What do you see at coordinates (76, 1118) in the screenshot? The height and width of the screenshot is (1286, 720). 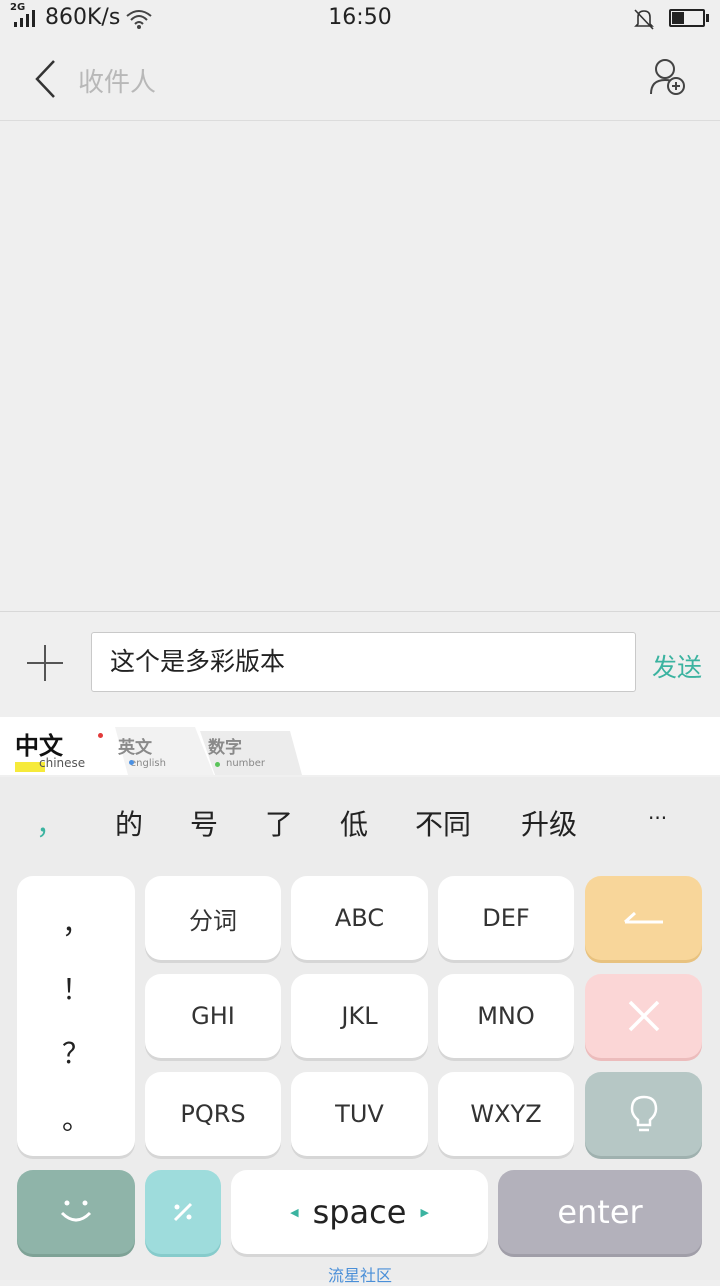 I see `symbol-key: 。` at bounding box center [76, 1118].